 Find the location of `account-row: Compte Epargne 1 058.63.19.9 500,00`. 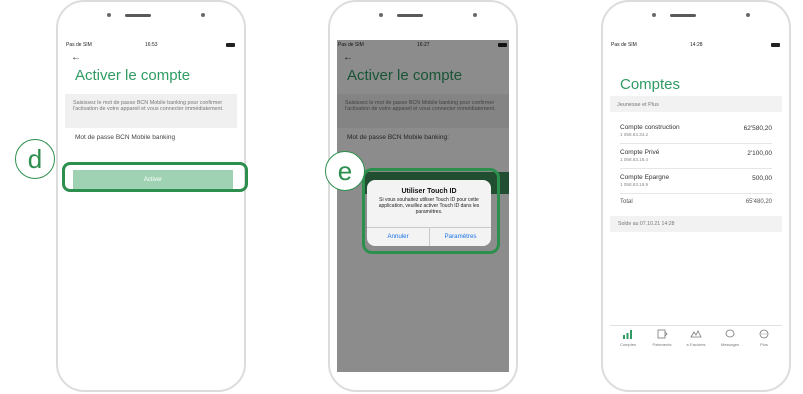

account-row: Compte Epargne 1 058.63.19.9 500,00 is located at coordinates (696, 182).